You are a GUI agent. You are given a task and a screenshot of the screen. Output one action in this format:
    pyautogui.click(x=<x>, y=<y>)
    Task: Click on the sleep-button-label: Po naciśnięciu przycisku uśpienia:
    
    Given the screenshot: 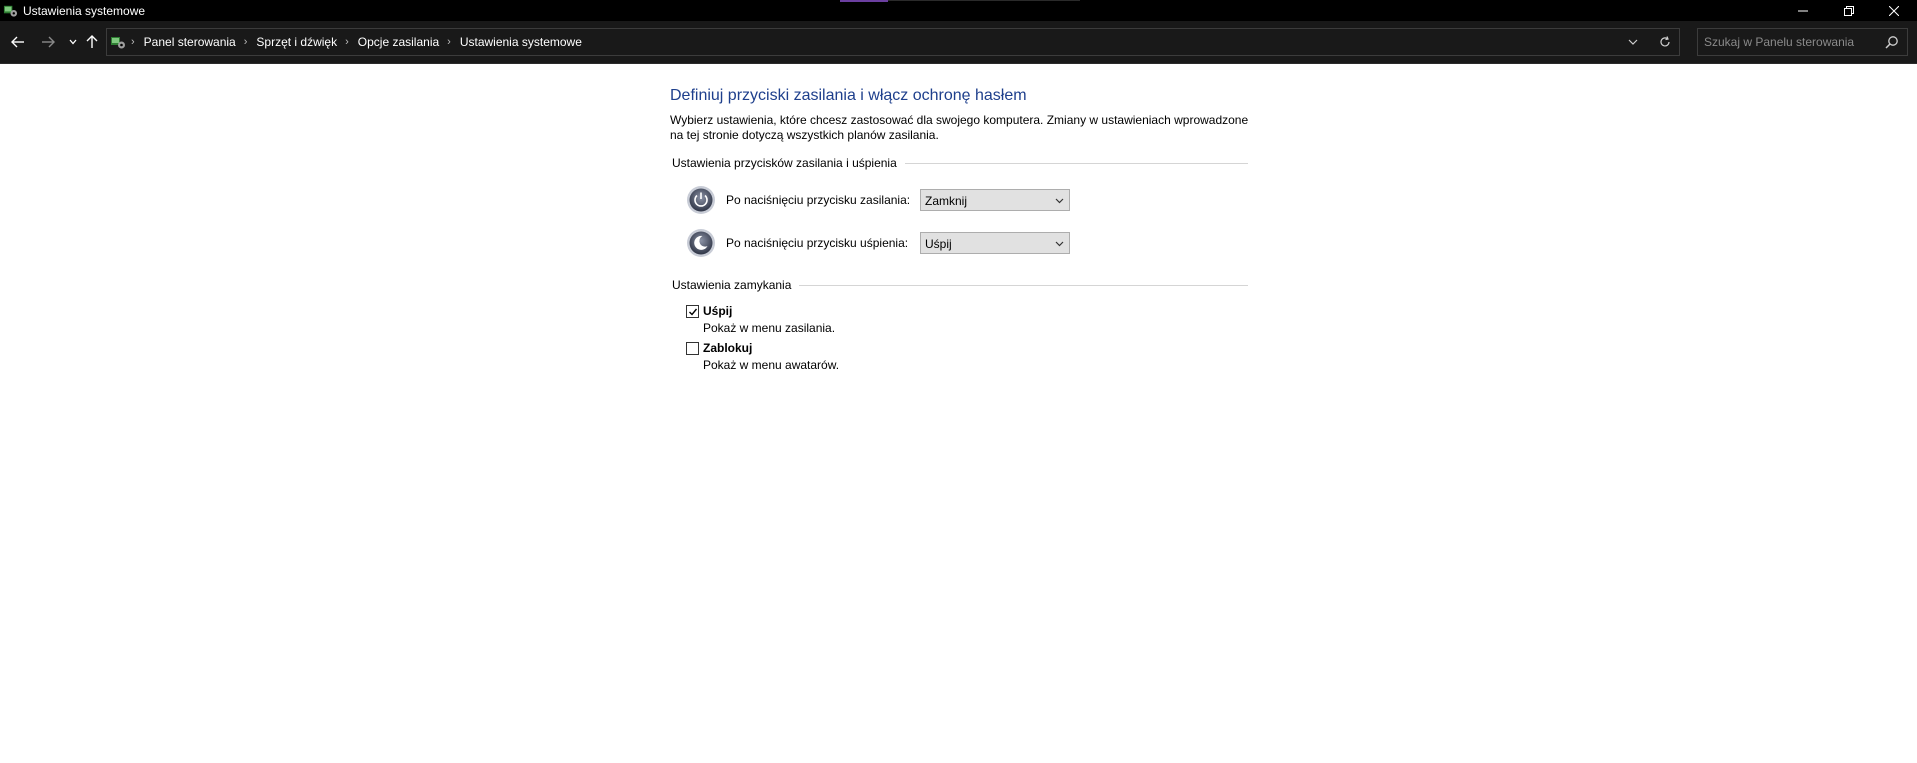 What is the action you would take?
    pyautogui.click(x=817, y=243)
    